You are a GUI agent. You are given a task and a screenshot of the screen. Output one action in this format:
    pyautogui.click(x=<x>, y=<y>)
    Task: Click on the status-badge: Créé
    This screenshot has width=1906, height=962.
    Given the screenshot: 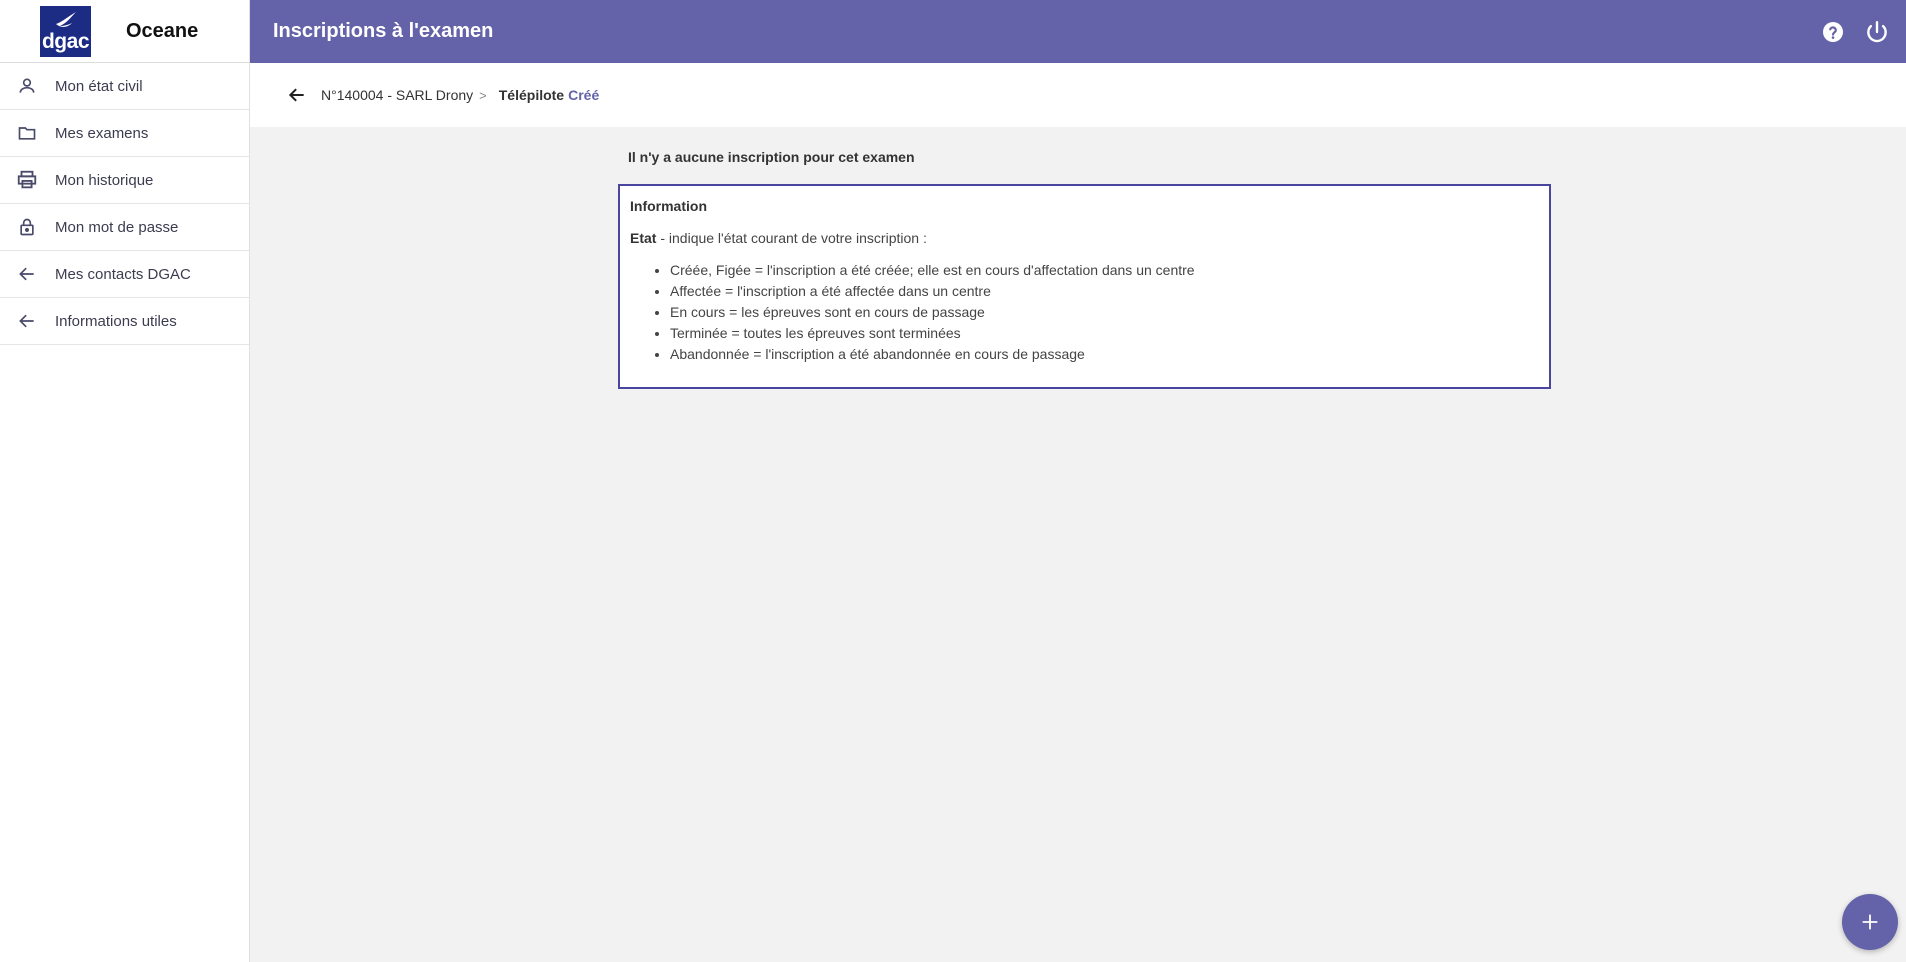 What is the action you would take?
    pyautogui.click(x=584, y=95)
    